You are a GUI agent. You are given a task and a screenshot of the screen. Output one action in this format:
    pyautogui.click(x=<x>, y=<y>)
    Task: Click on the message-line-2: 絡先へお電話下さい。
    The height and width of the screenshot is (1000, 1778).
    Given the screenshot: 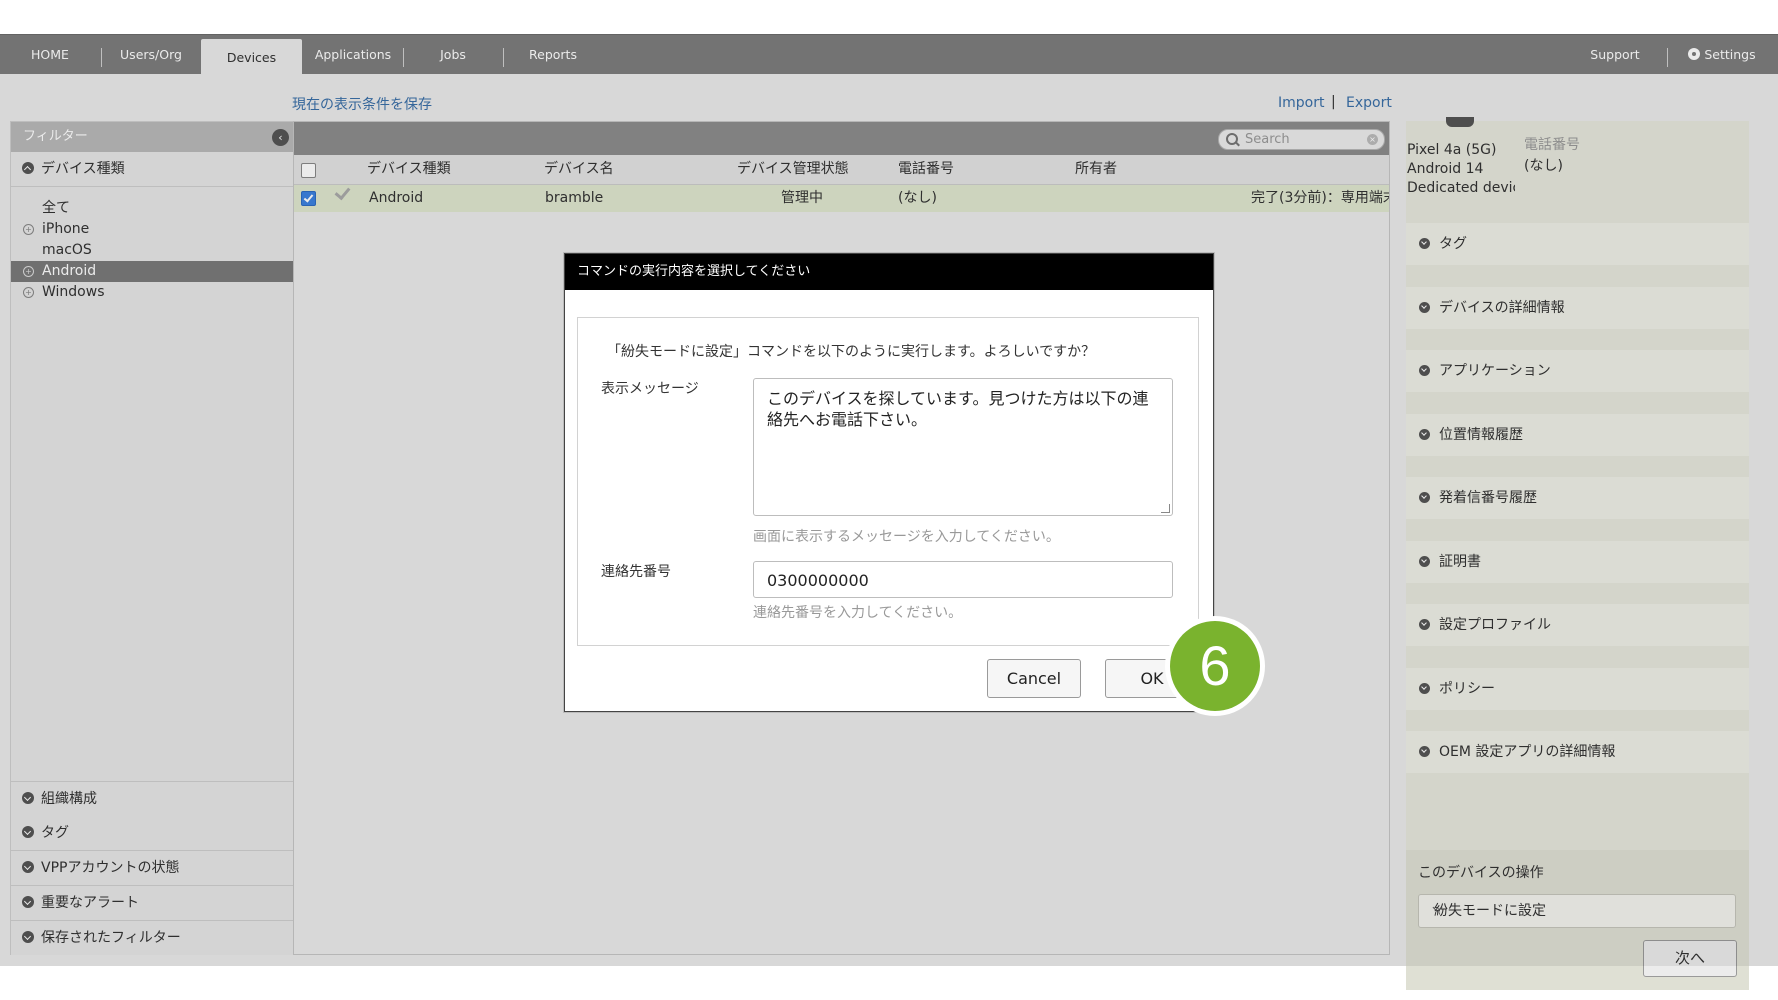 What is the action you would take?
    pyautogui.click(x=847, y=419)
    